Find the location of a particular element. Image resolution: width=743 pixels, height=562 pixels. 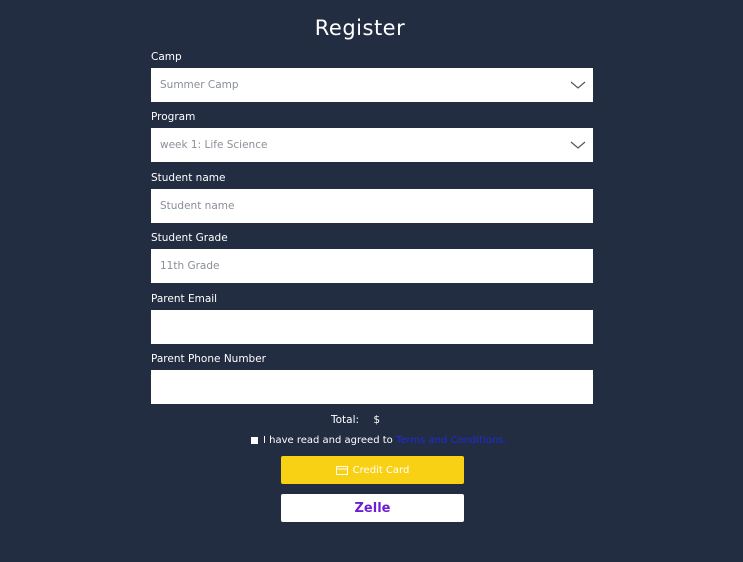

student-name-label: Student name is located at coordinates (188, 178).